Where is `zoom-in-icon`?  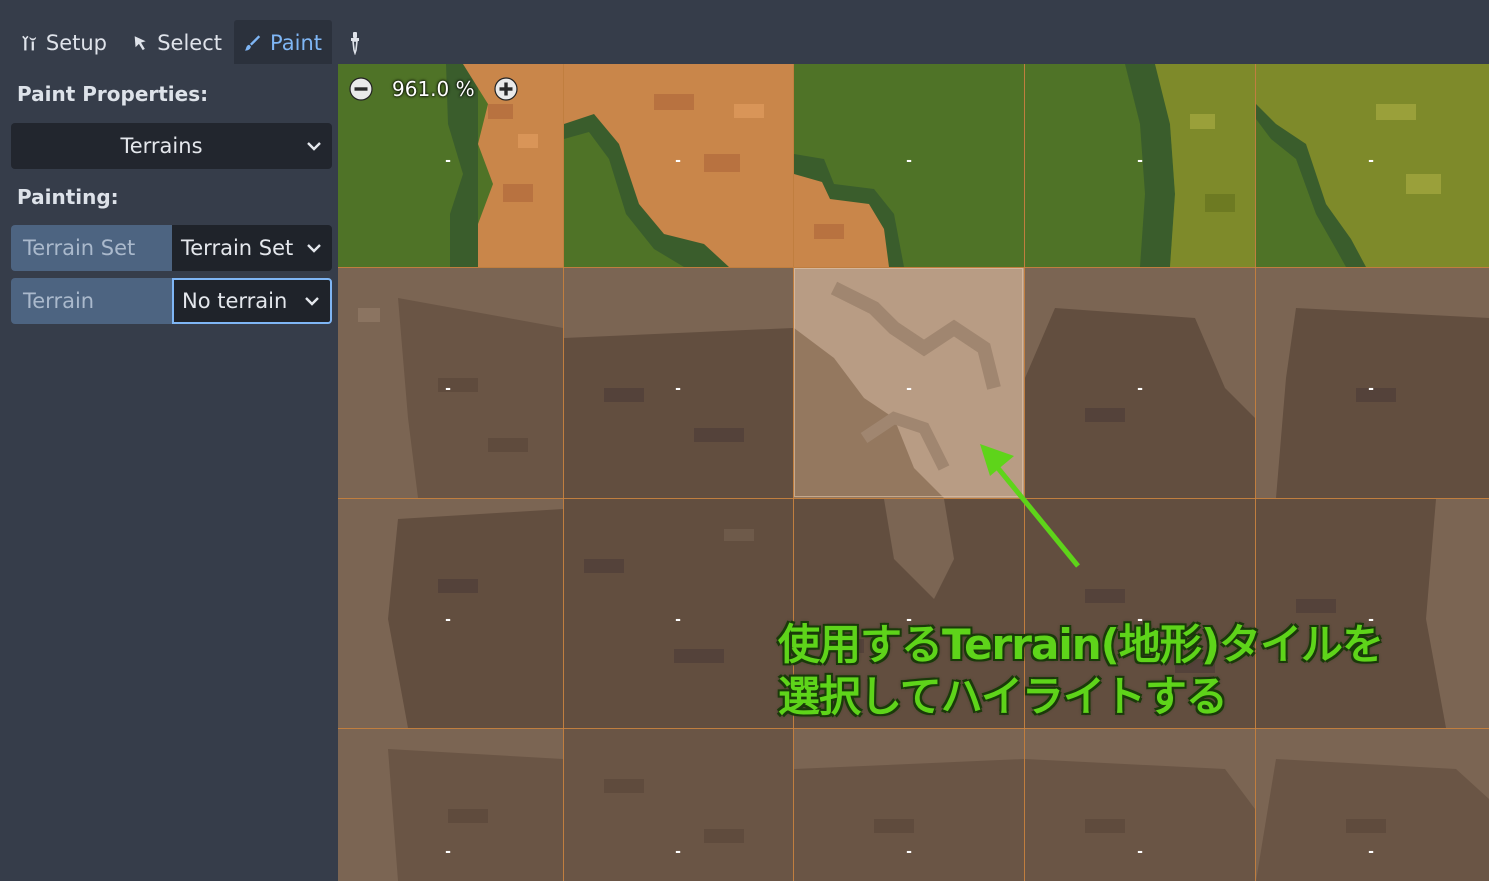 zoom-in-icon is located at coordinates (506, 89).